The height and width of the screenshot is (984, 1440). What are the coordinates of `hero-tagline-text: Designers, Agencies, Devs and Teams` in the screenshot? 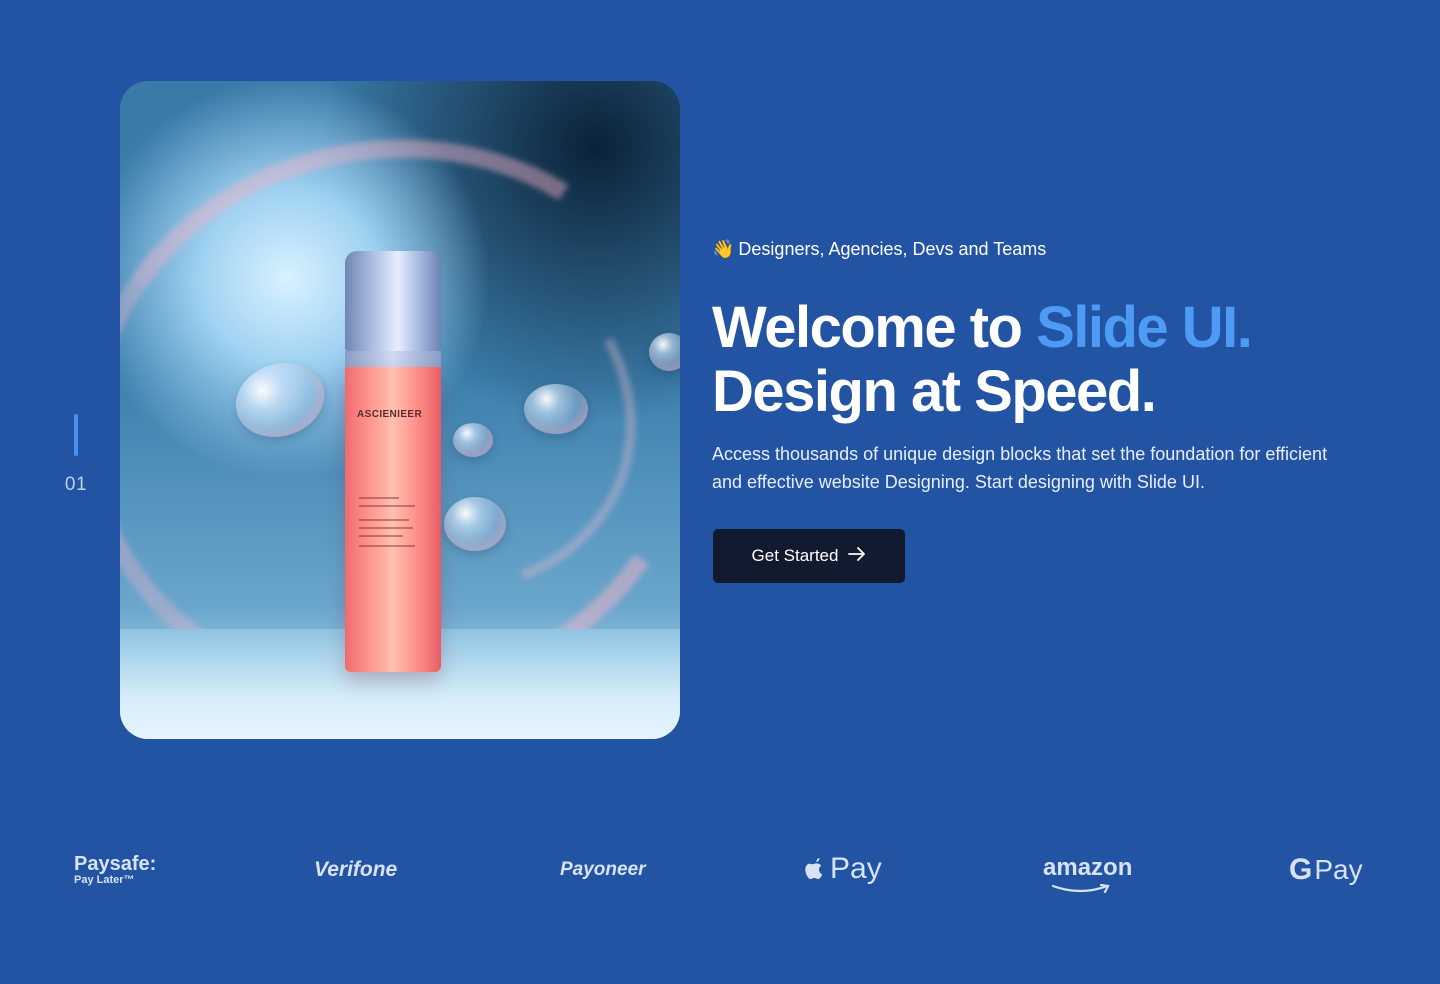 It's located at (892, 249).